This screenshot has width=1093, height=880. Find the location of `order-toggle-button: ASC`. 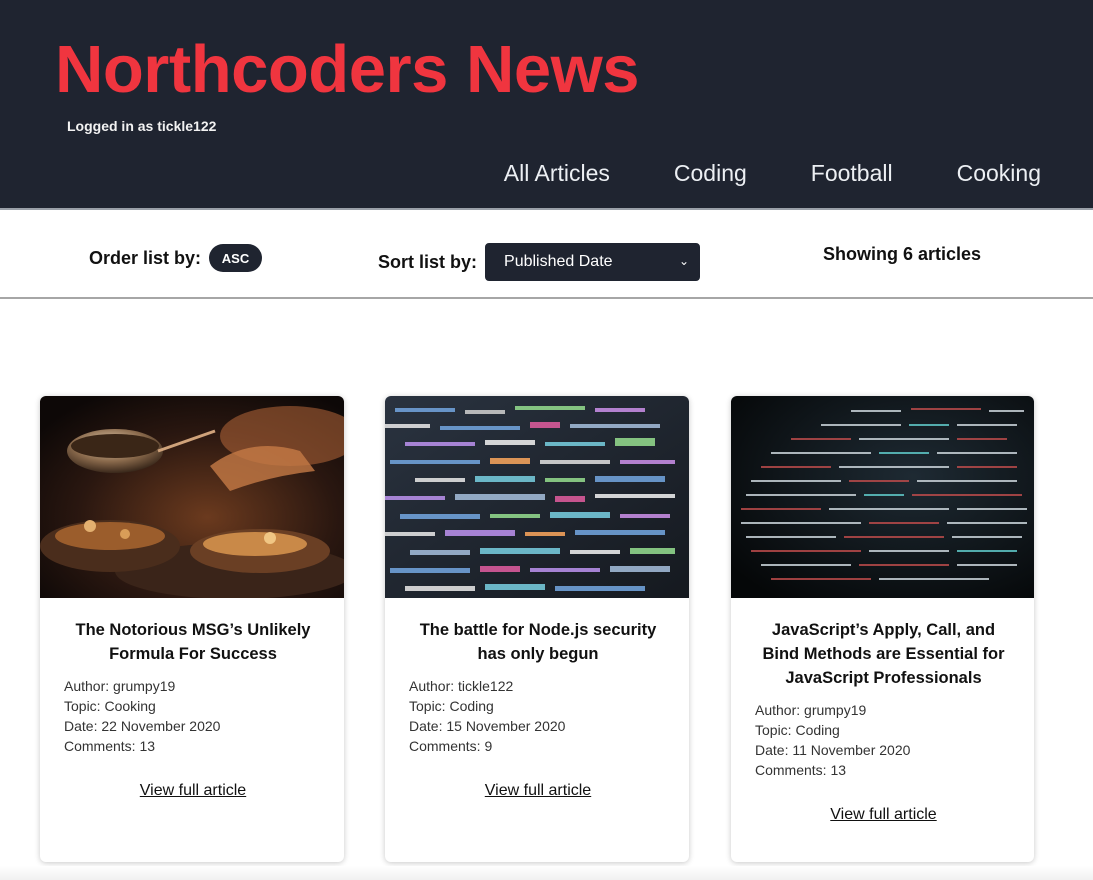

order-toggle-button: ASC is located at coordinates (236, 258).